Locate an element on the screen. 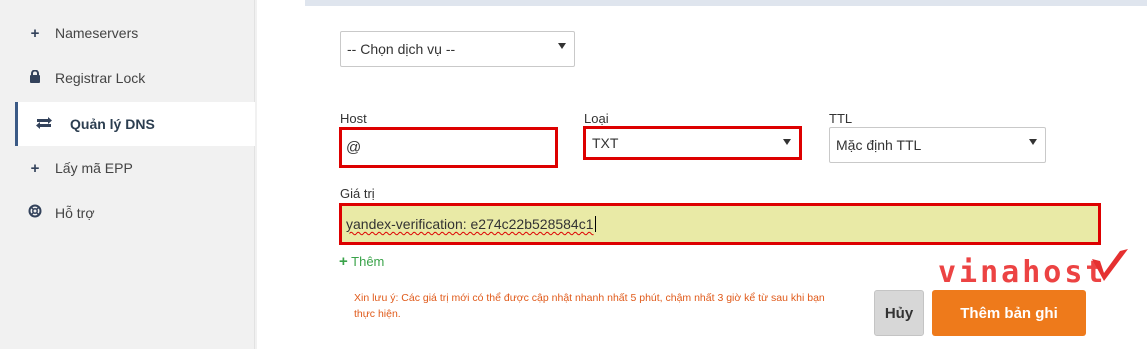  add-link-label: Thêm is located at coordinates (368, 261).